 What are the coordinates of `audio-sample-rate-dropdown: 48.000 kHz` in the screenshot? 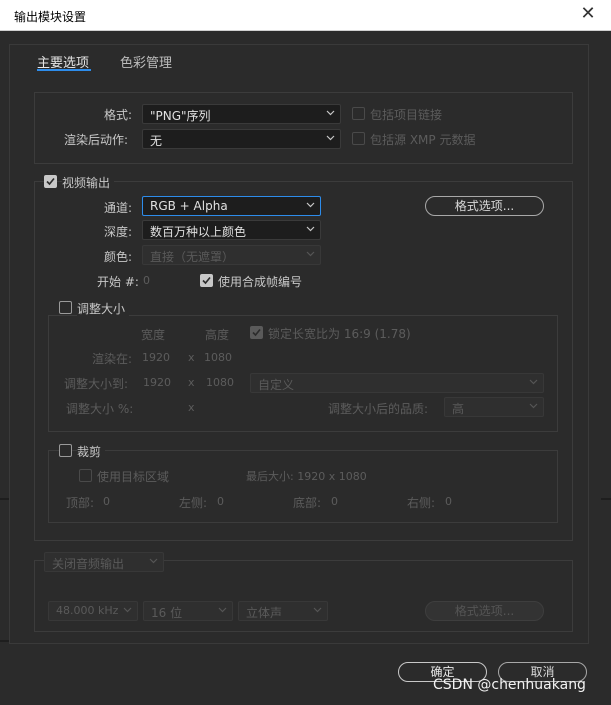 It's located at (93, 611).